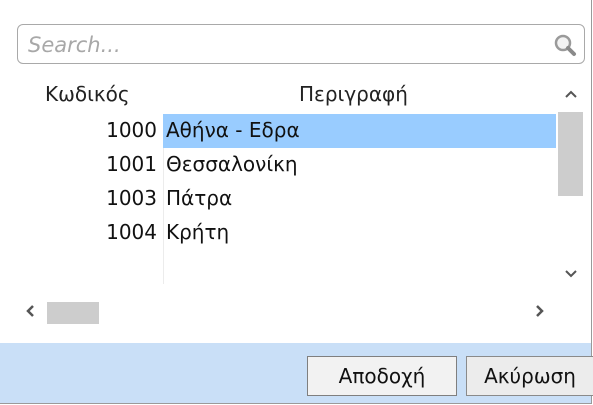  I want to click on vertical-scroll-thumb, so click(570, 154).